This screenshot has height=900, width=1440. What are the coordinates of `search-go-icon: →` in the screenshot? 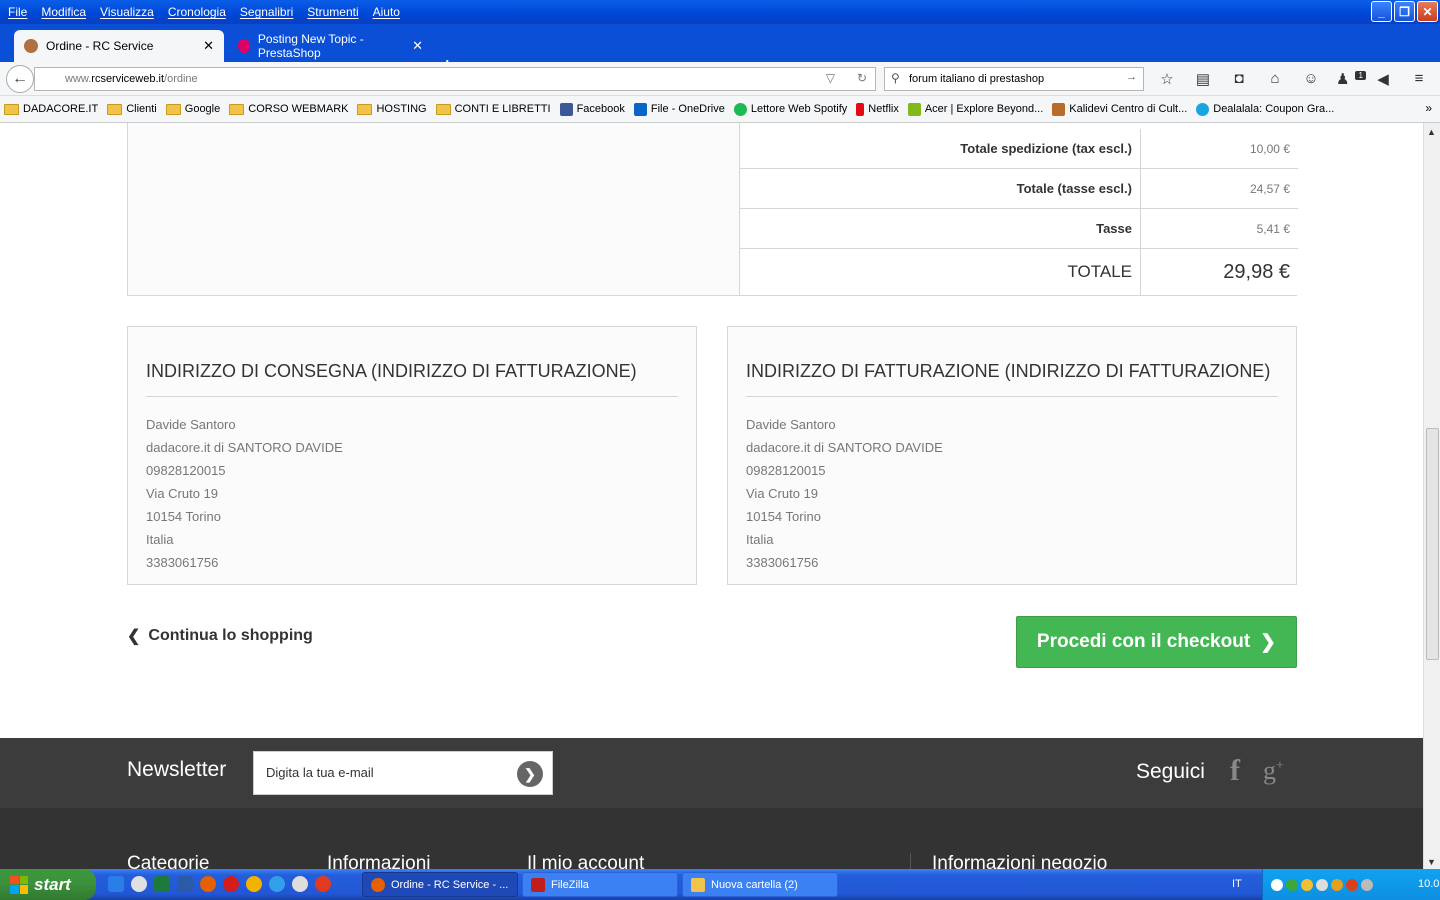 It's located at (1131, 77).